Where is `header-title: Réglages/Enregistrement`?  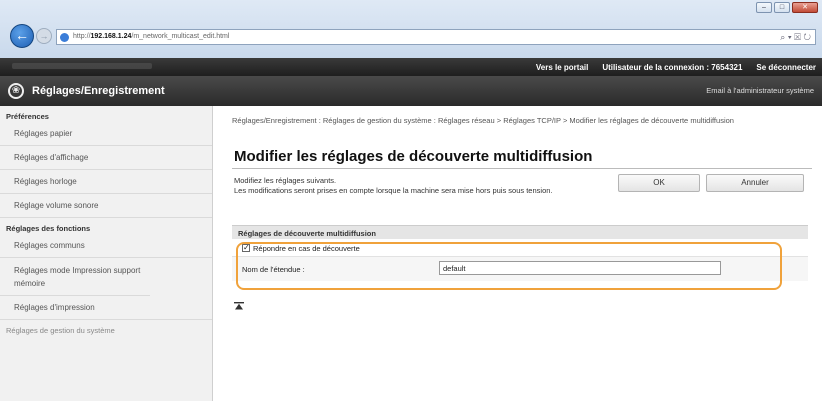
header-title: Réglages/Enregistrement is located at coordinates (98, 91).